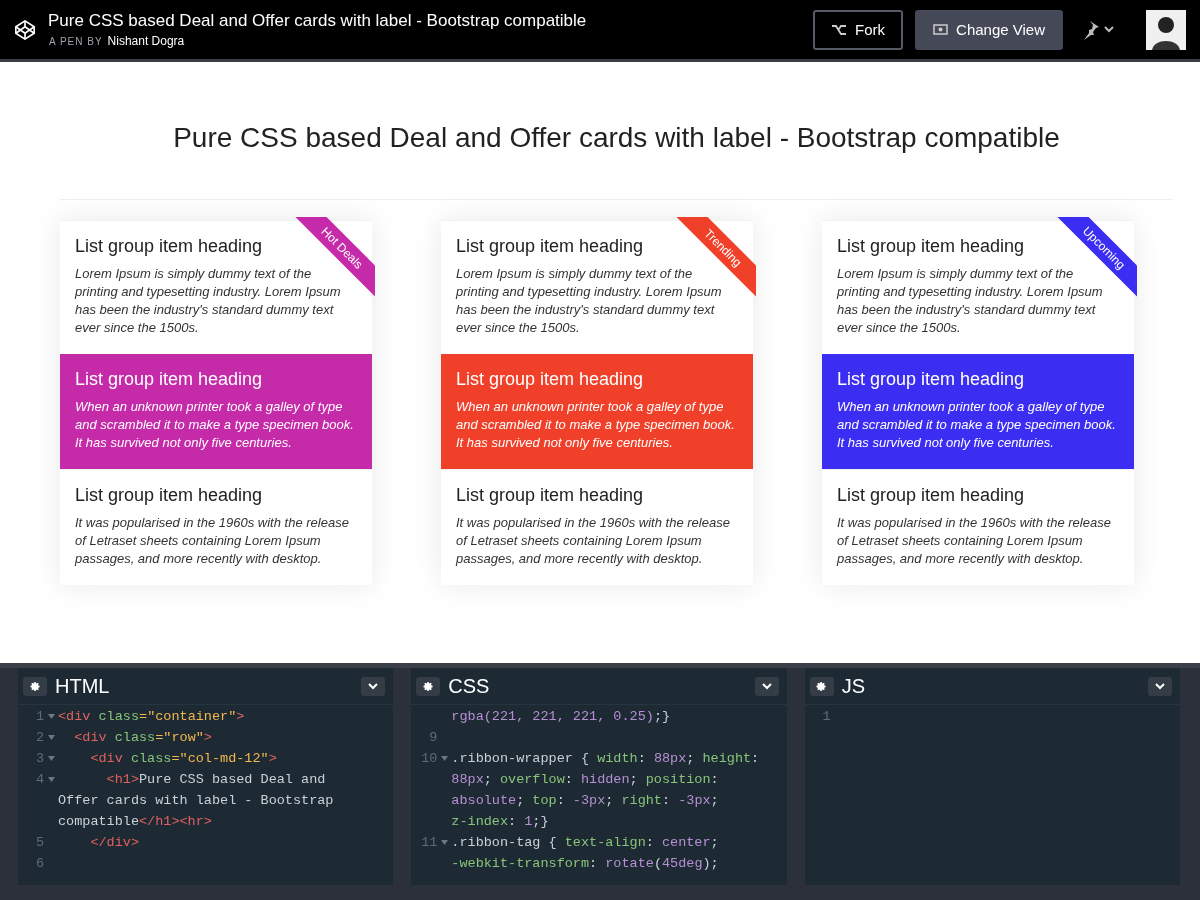 The image size is (1200, 900). What do you see at coordinates (1092, 29) in the screenshot?
I see `pin-icon` at bounding box center [1092, 29].